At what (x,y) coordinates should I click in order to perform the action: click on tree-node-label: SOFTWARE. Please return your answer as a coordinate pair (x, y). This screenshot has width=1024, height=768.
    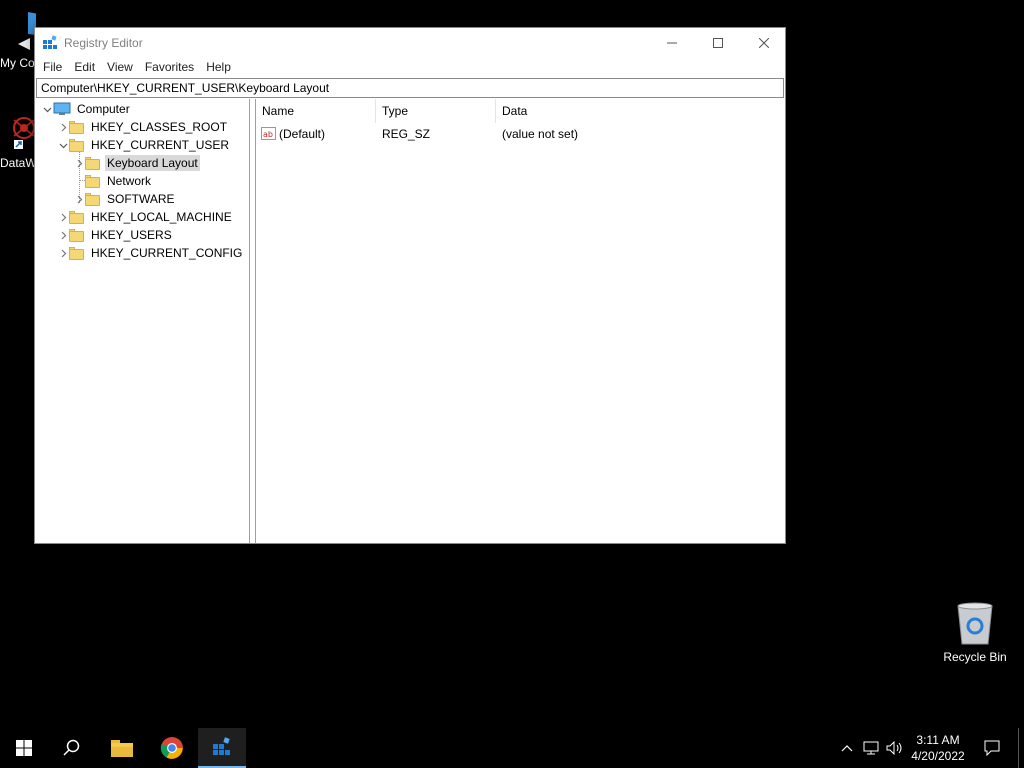
    Looking at the image, I should click on (141, 199).